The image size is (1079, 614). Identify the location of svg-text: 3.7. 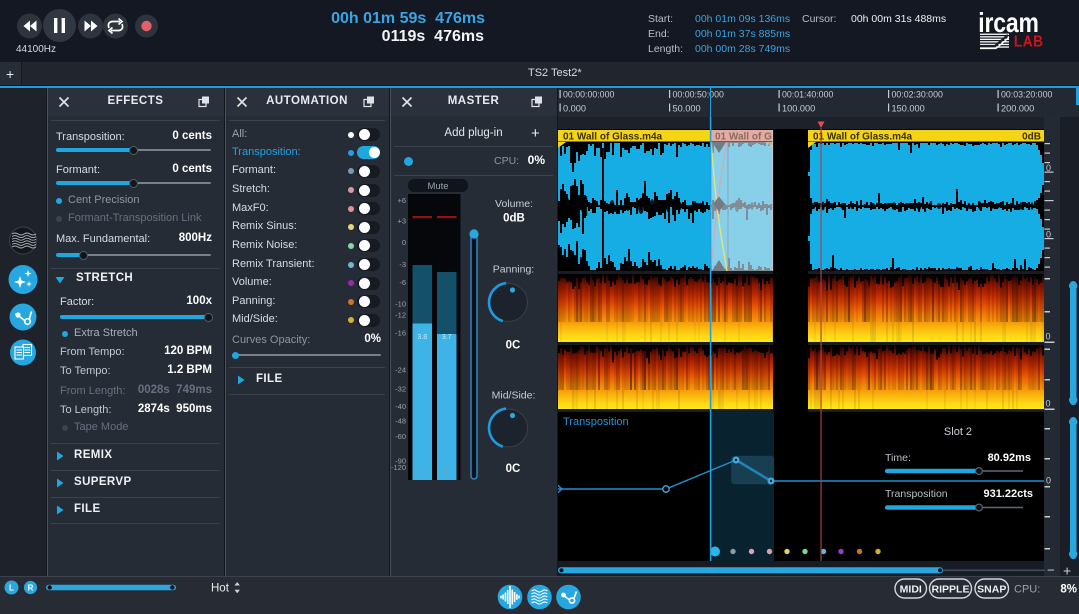
(447, 337).